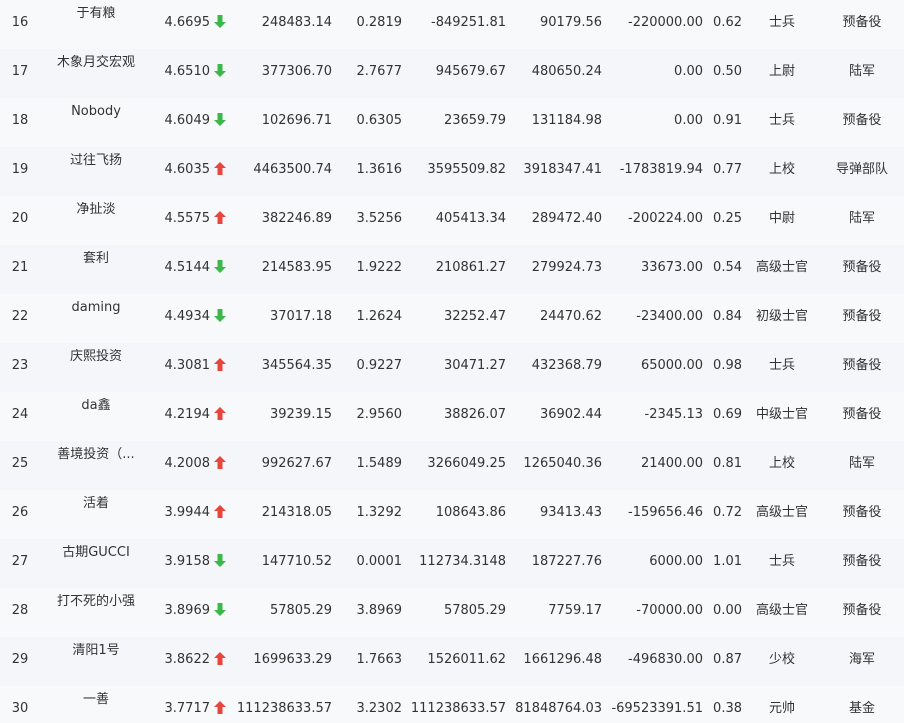 This screenshot has width=904, height=723. What do you see at coordinates (296, 218) in the screenshot?
I see `equity-cell: 382246.89` at bounding box center [296, 218].